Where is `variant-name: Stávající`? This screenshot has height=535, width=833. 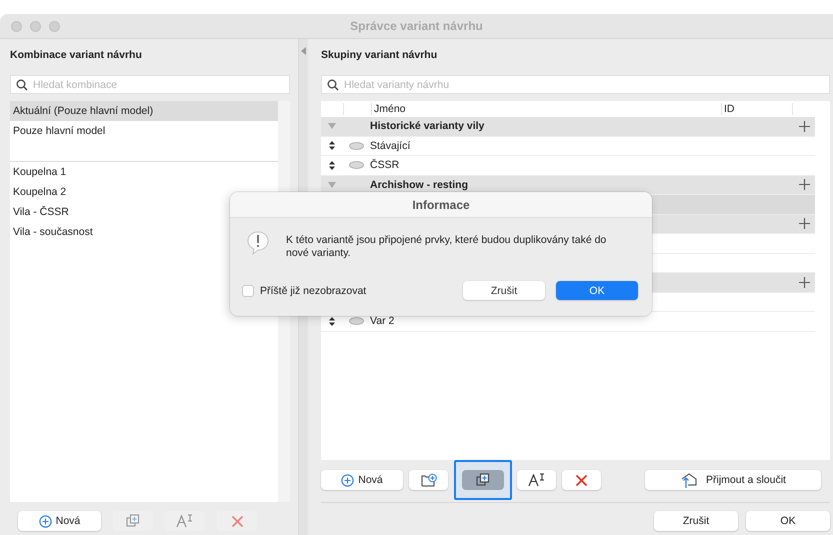 variant-name: Stávající is located at coordinates (390, 146).